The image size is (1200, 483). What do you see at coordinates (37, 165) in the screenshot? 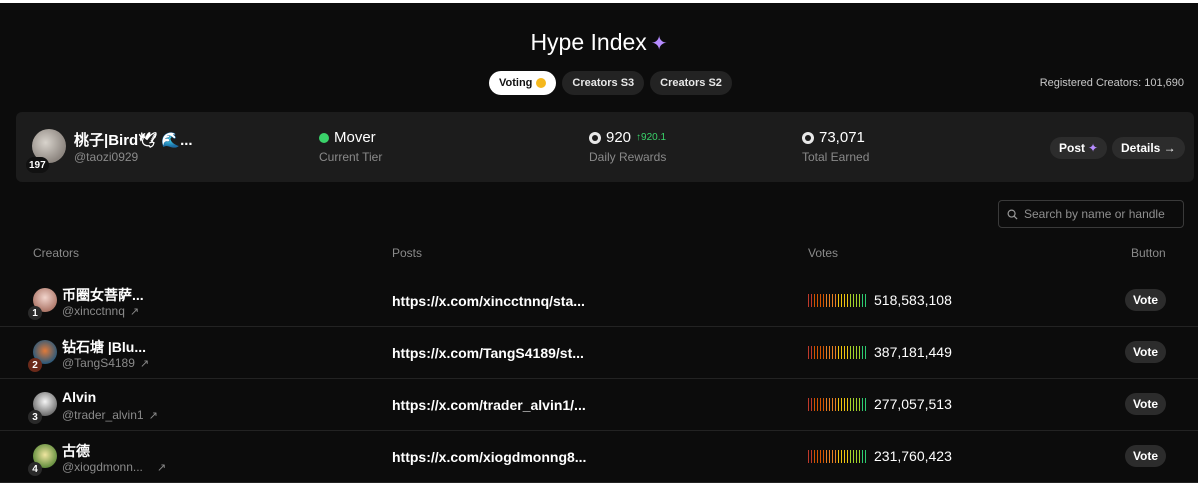
I see `profile-rank-badge: 197` at bounding box center [37, 165].